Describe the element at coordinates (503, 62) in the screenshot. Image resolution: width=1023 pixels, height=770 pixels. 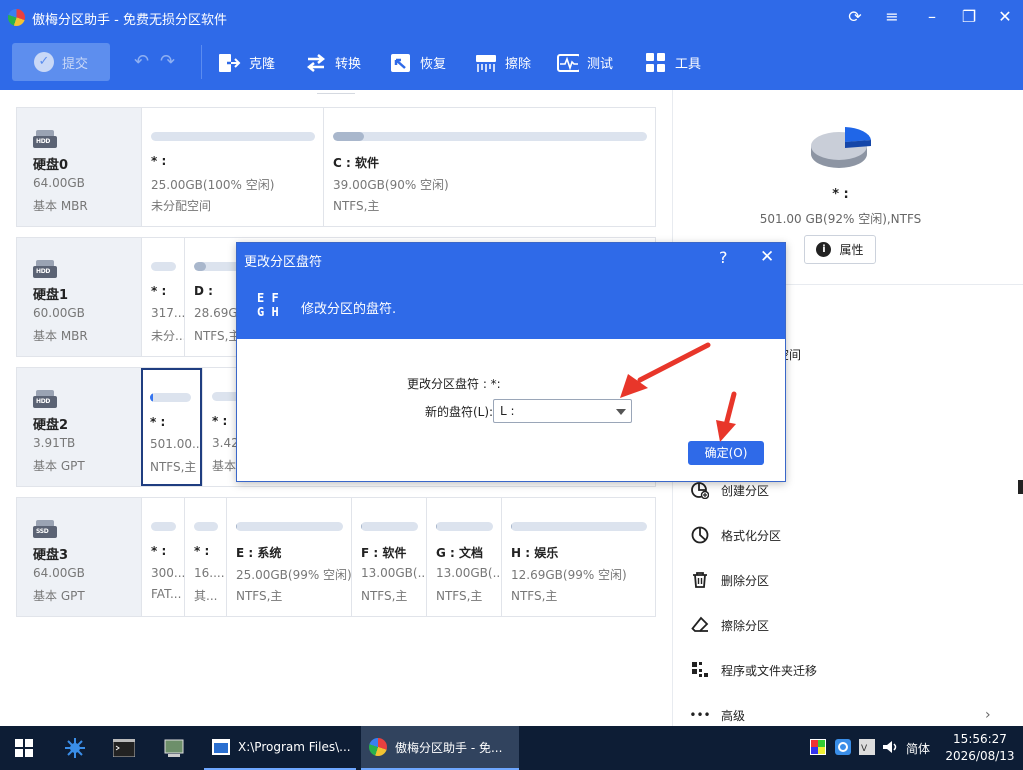
I see `wipe-button: 擦除` at that location.